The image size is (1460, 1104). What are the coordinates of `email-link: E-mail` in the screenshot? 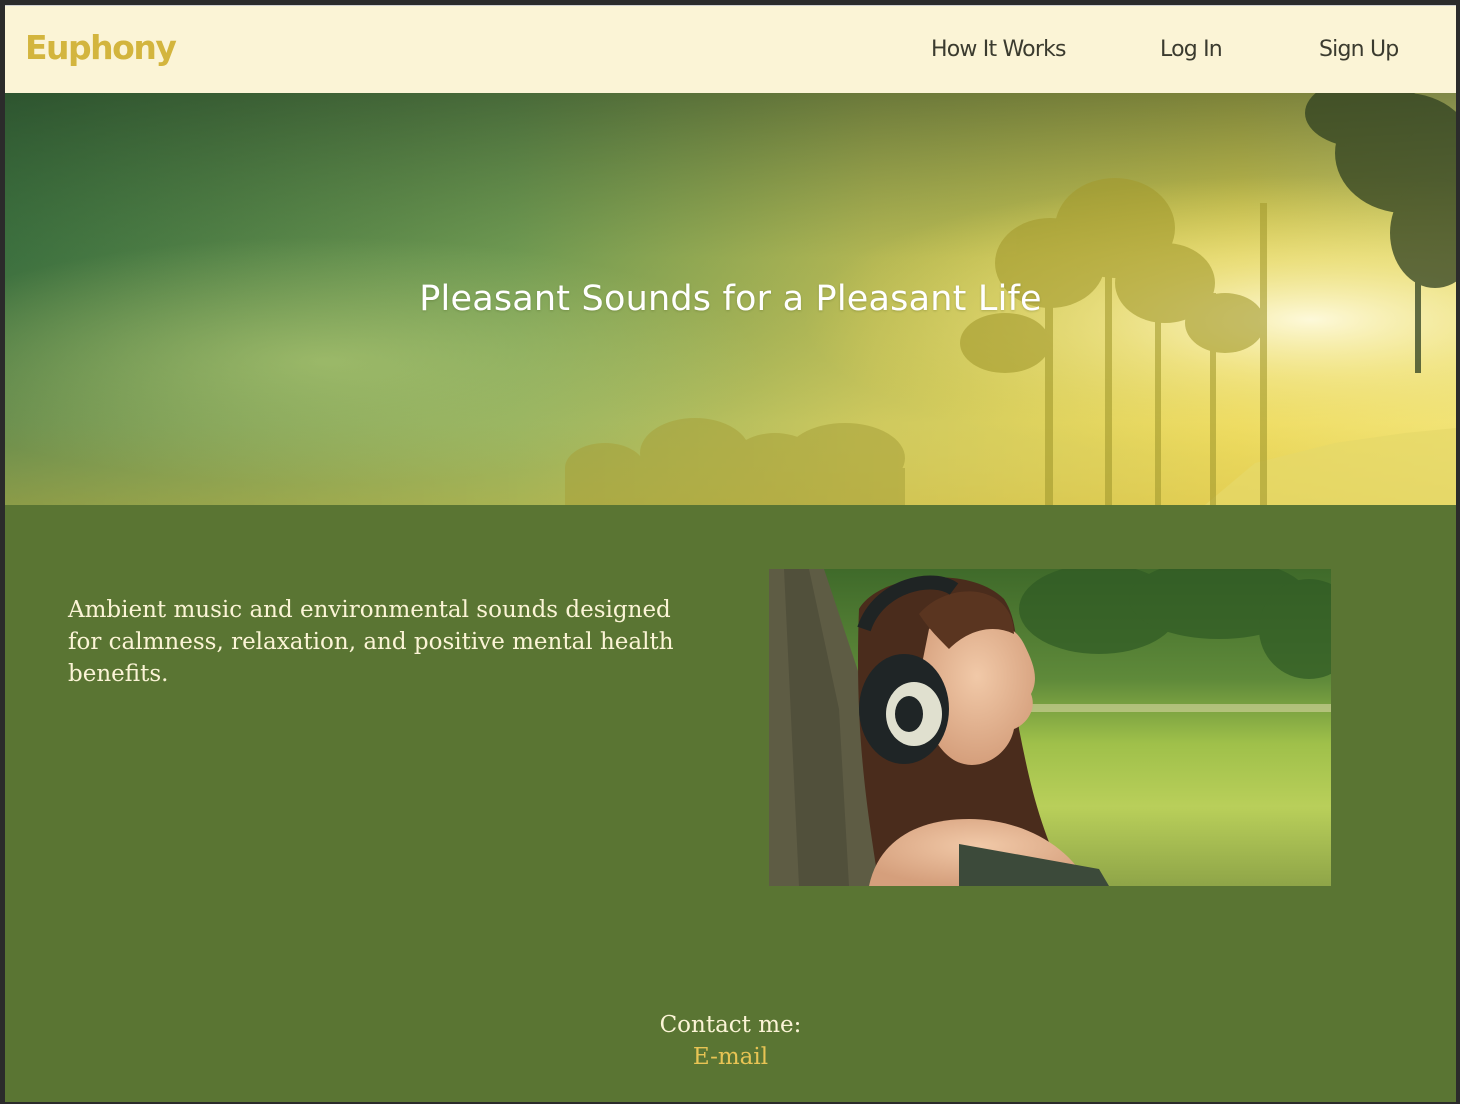 It's located at (730, 1057).